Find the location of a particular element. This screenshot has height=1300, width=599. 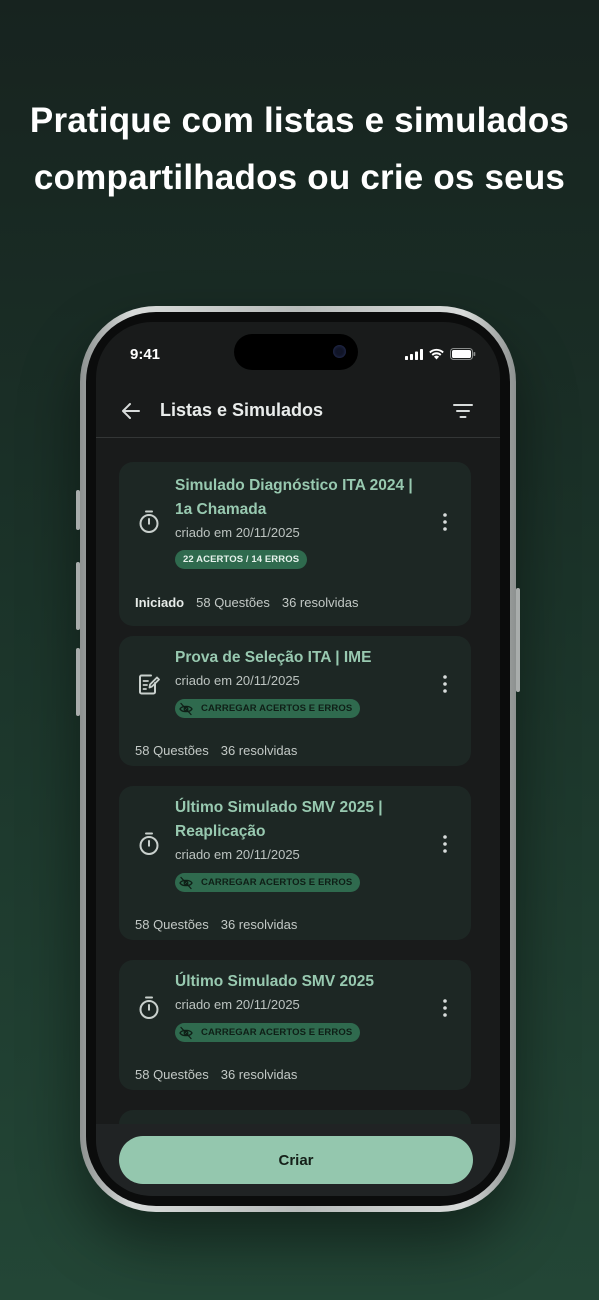

card-title-line-1: Prova de Seleção ITA | IME is located at coordinates (273, 657).